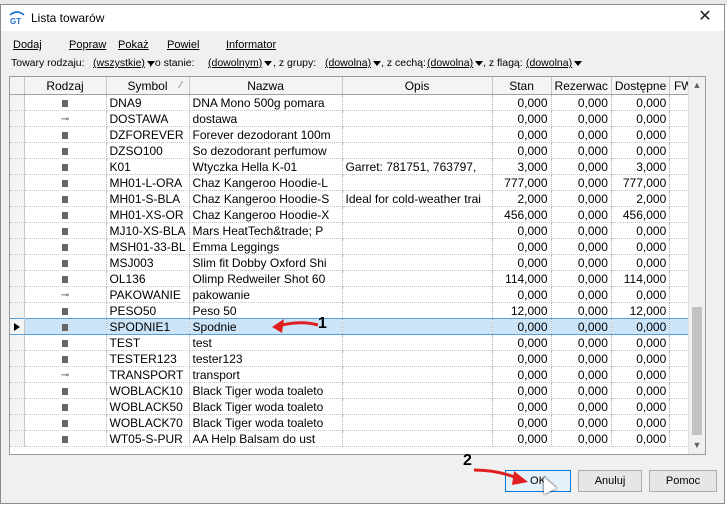  What do you see at coordinates (266, 358) in the screenshot?
I see `cell-name: tester123` at bounding box center [266, 358].